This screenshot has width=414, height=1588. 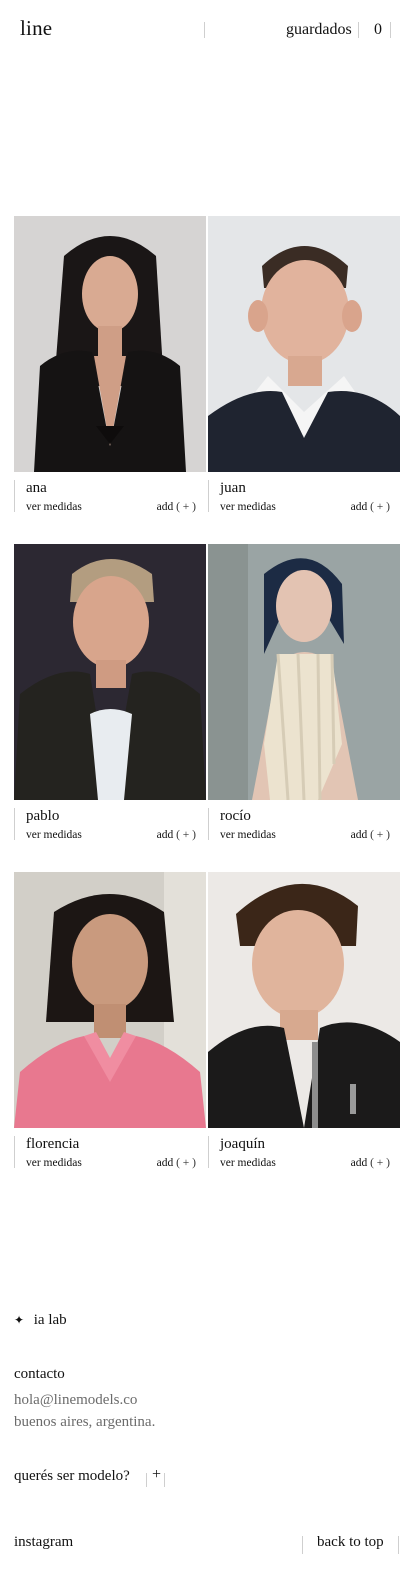 I want to click on become-model-link: querés ser modelo?, so click(x=72, y=1476).